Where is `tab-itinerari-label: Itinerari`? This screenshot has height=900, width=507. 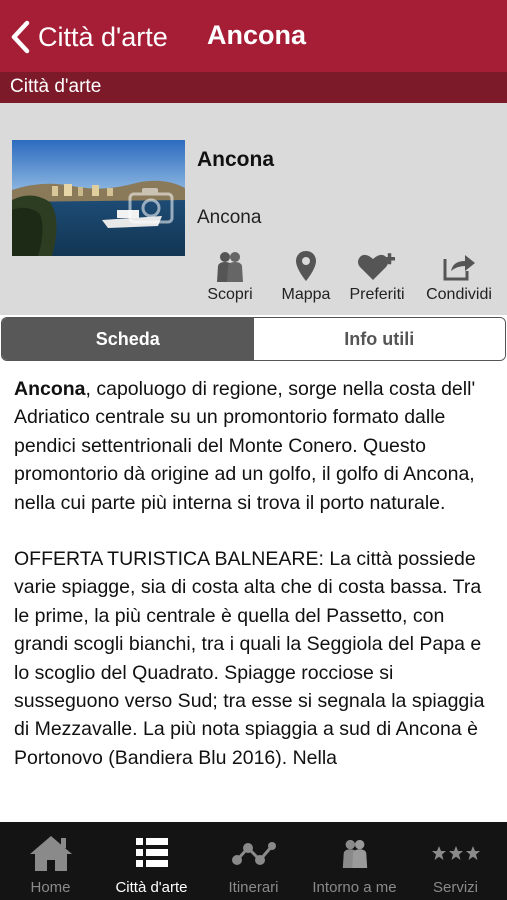
tab-itinerari-label: Itinerari is located at coordinates (253, 887).